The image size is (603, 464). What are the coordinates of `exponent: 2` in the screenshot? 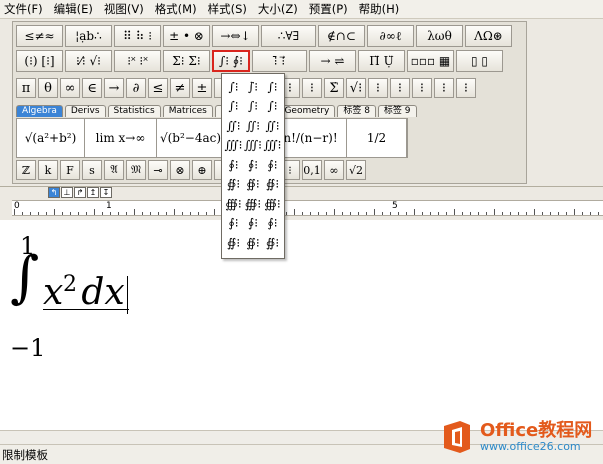 It's located at (70, 284).